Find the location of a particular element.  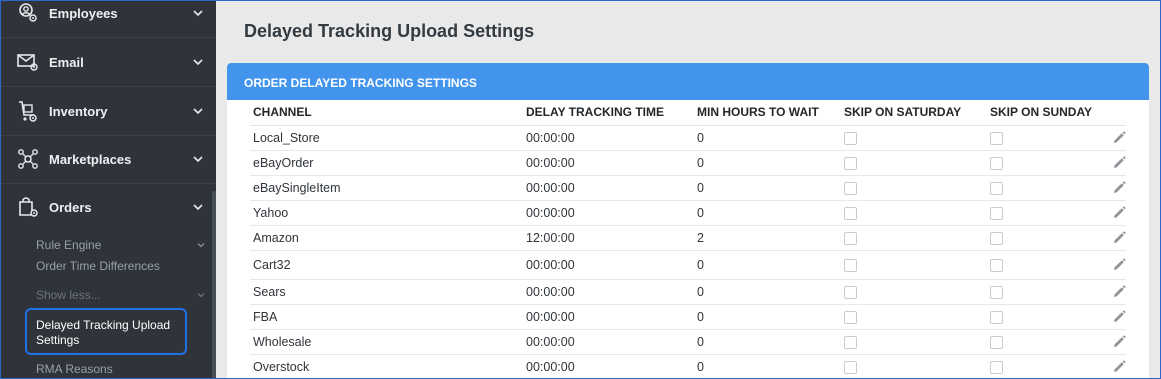

table-row: Cart32 00:00:00 0 is located at coordinates (688, 265).